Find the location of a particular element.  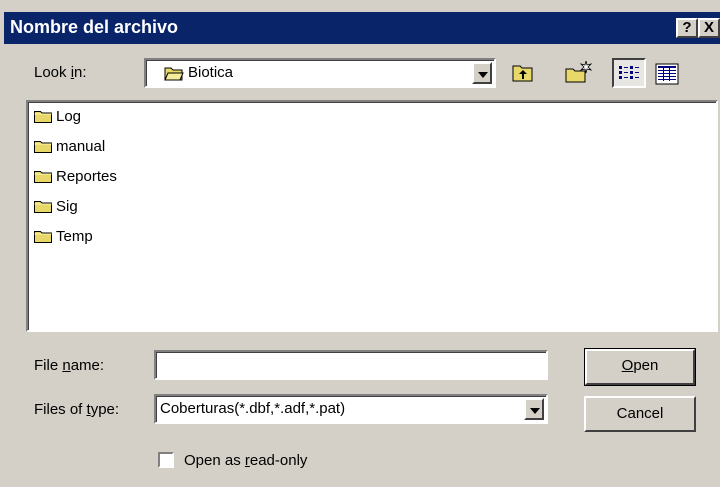

read-only-checkbox is located at coordinates (166, 460).